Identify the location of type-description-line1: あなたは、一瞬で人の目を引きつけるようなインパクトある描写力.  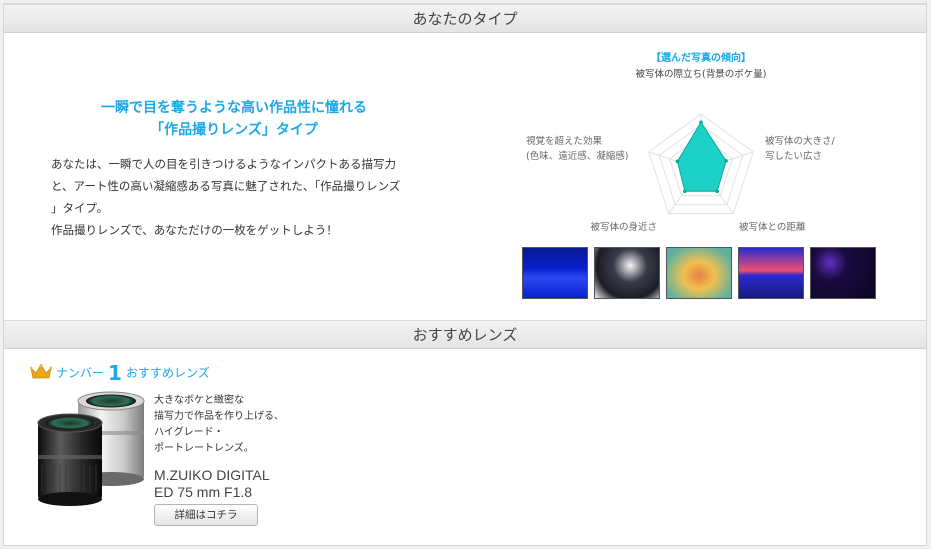
(223, 164).